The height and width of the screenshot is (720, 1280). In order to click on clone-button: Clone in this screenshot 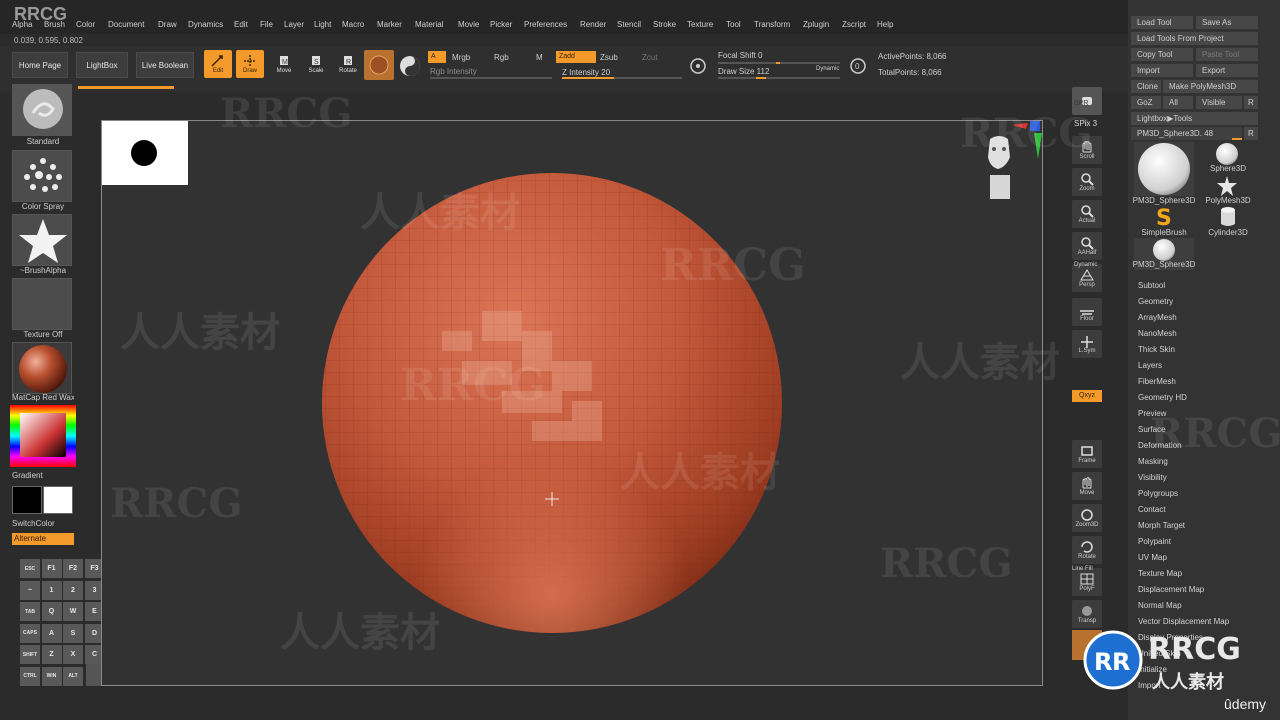, I will do `click(1146, 86)`.